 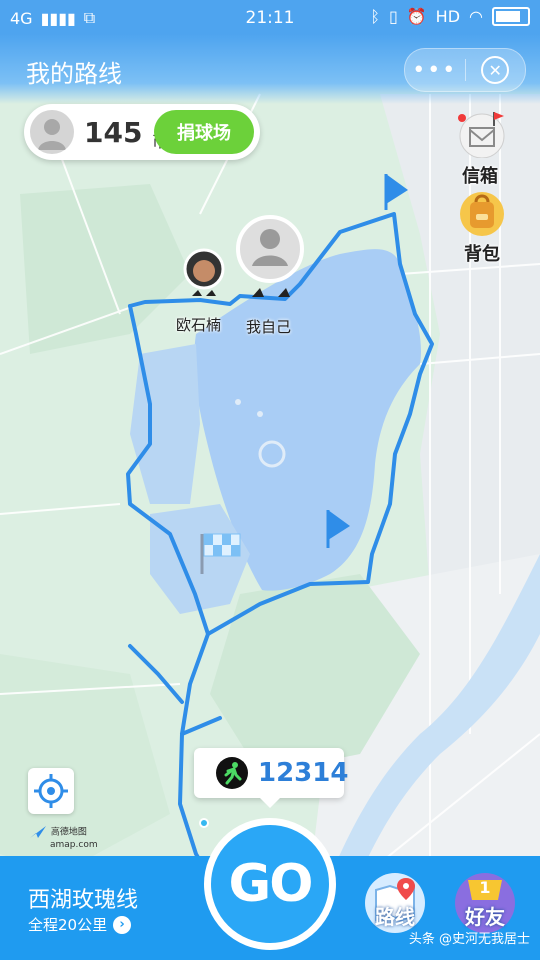 What do you see at coordinates (375, 16) in the screenshot?
I see `bluetooth-icon: ᛒ` at bounding box center [375, 16].